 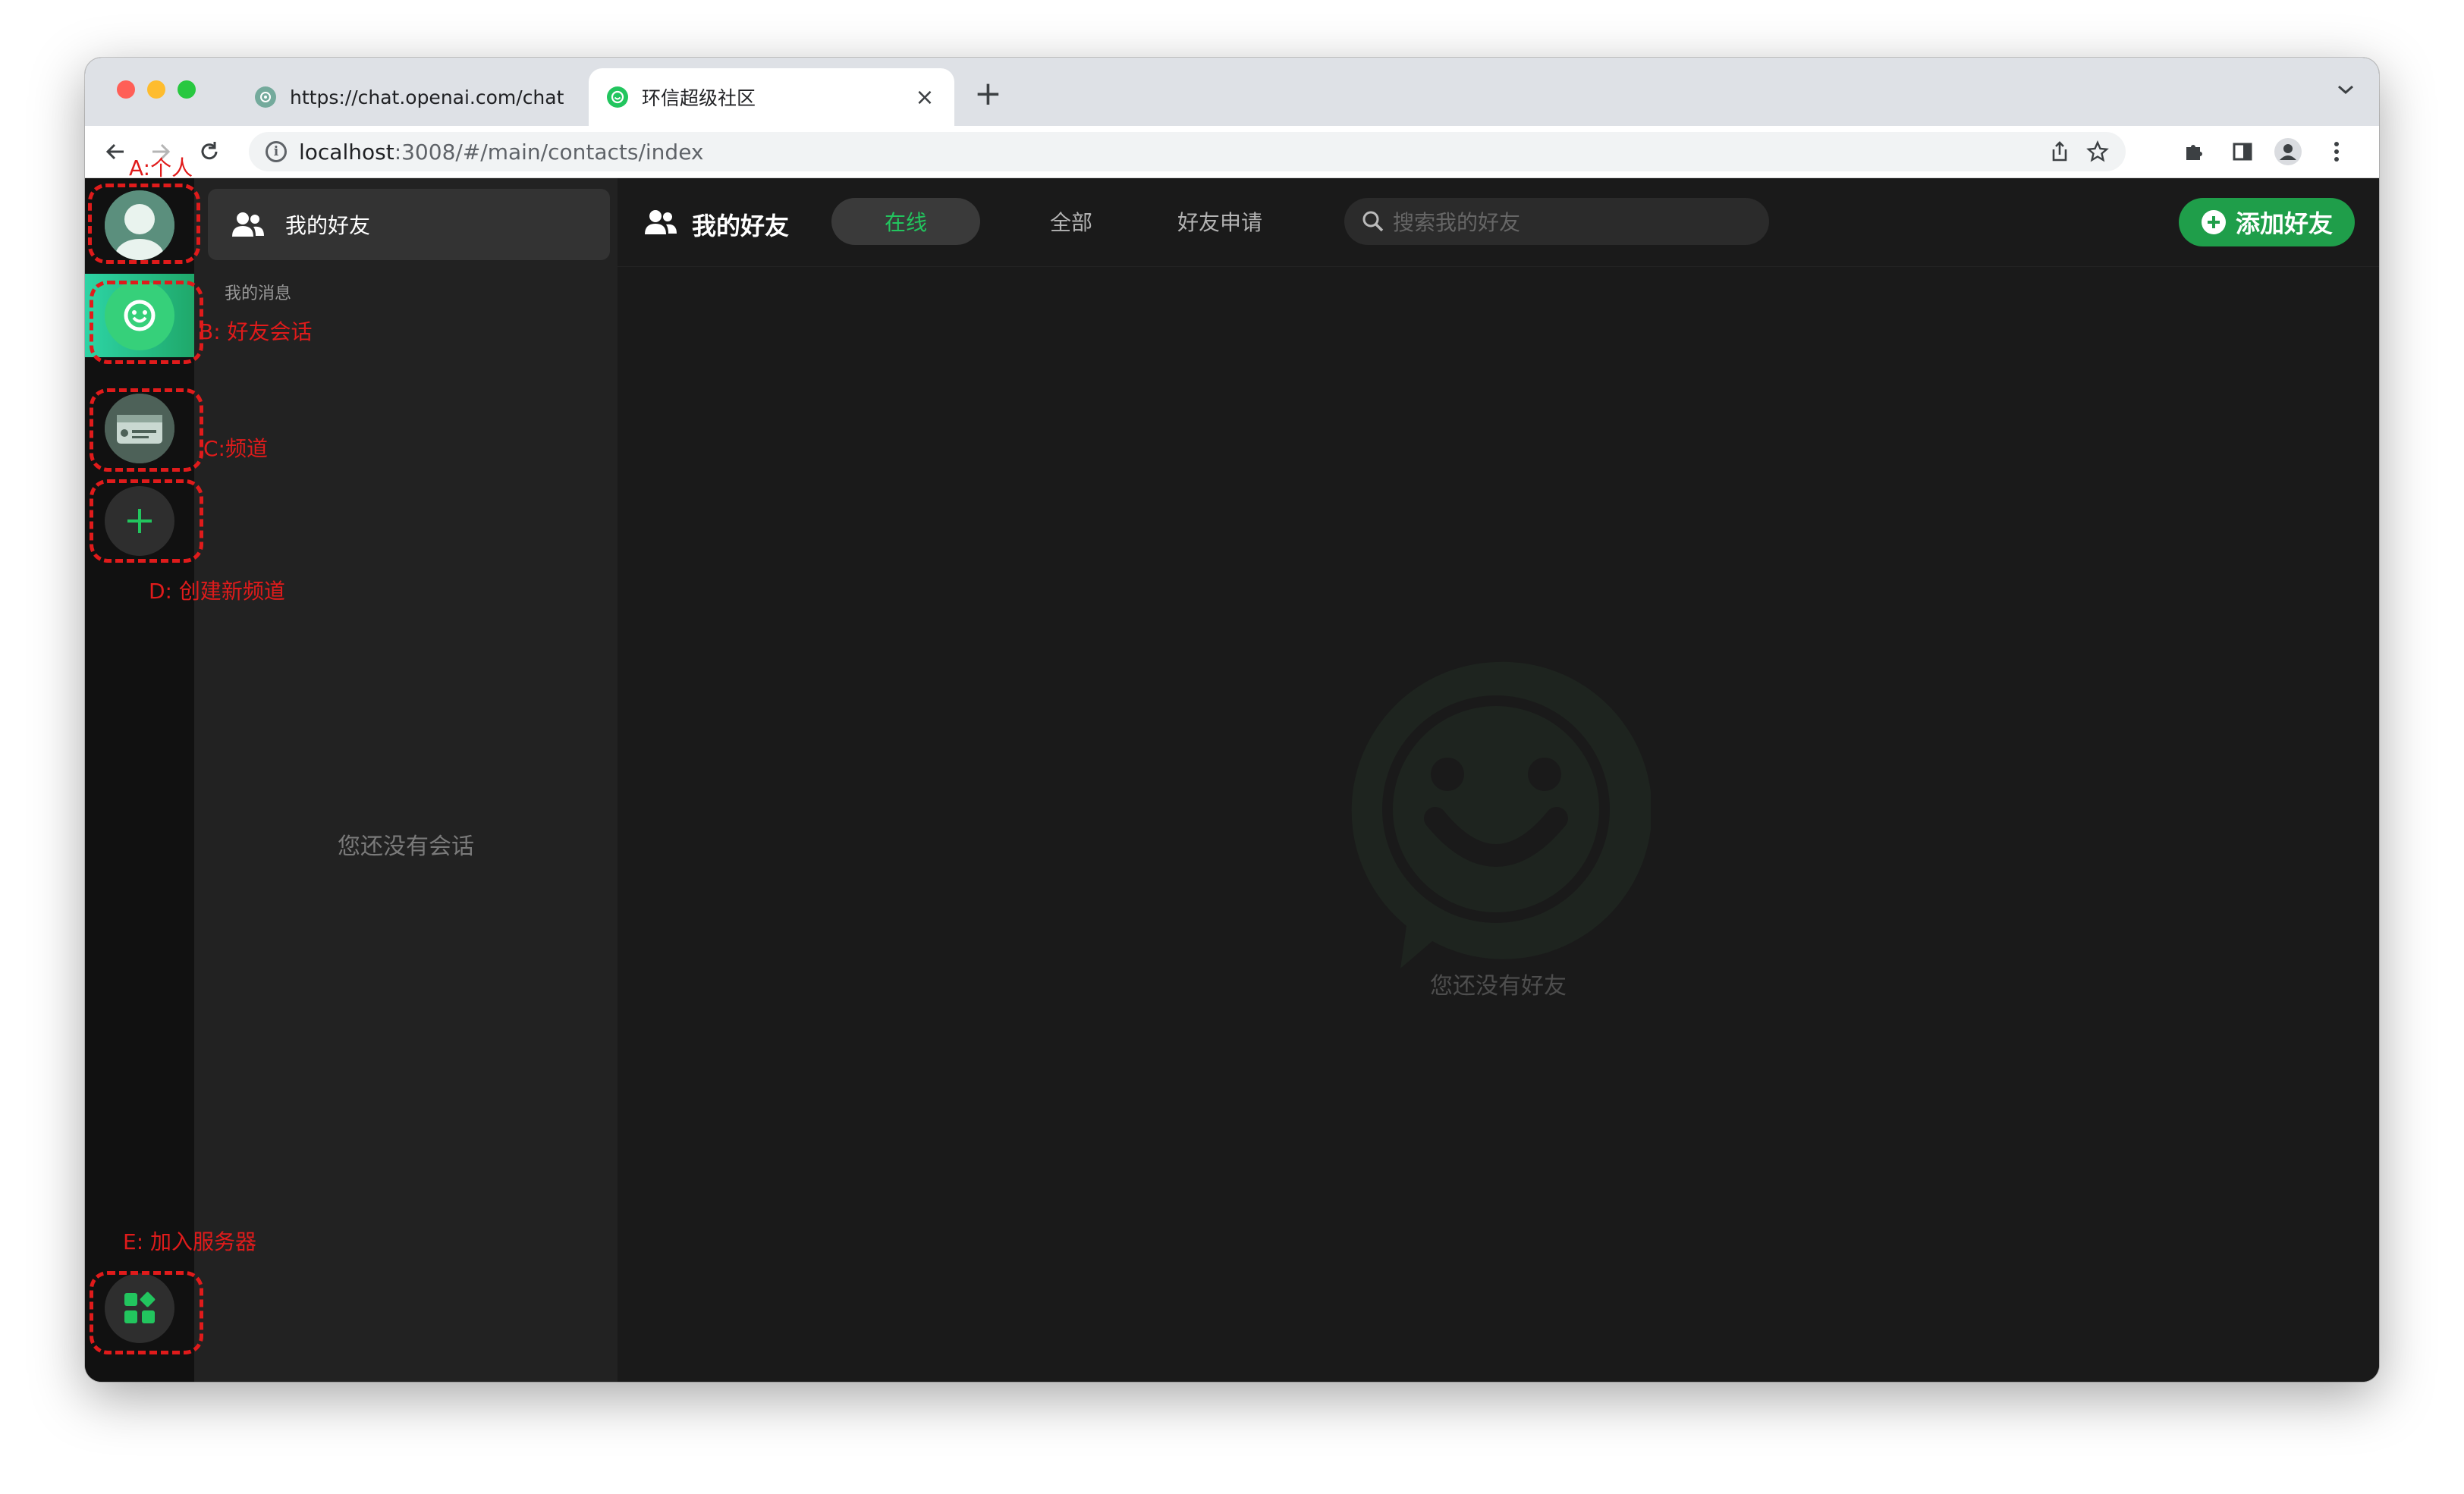 I want to click on add-friend-label: 添加好友, so click(x=2284, y=223).